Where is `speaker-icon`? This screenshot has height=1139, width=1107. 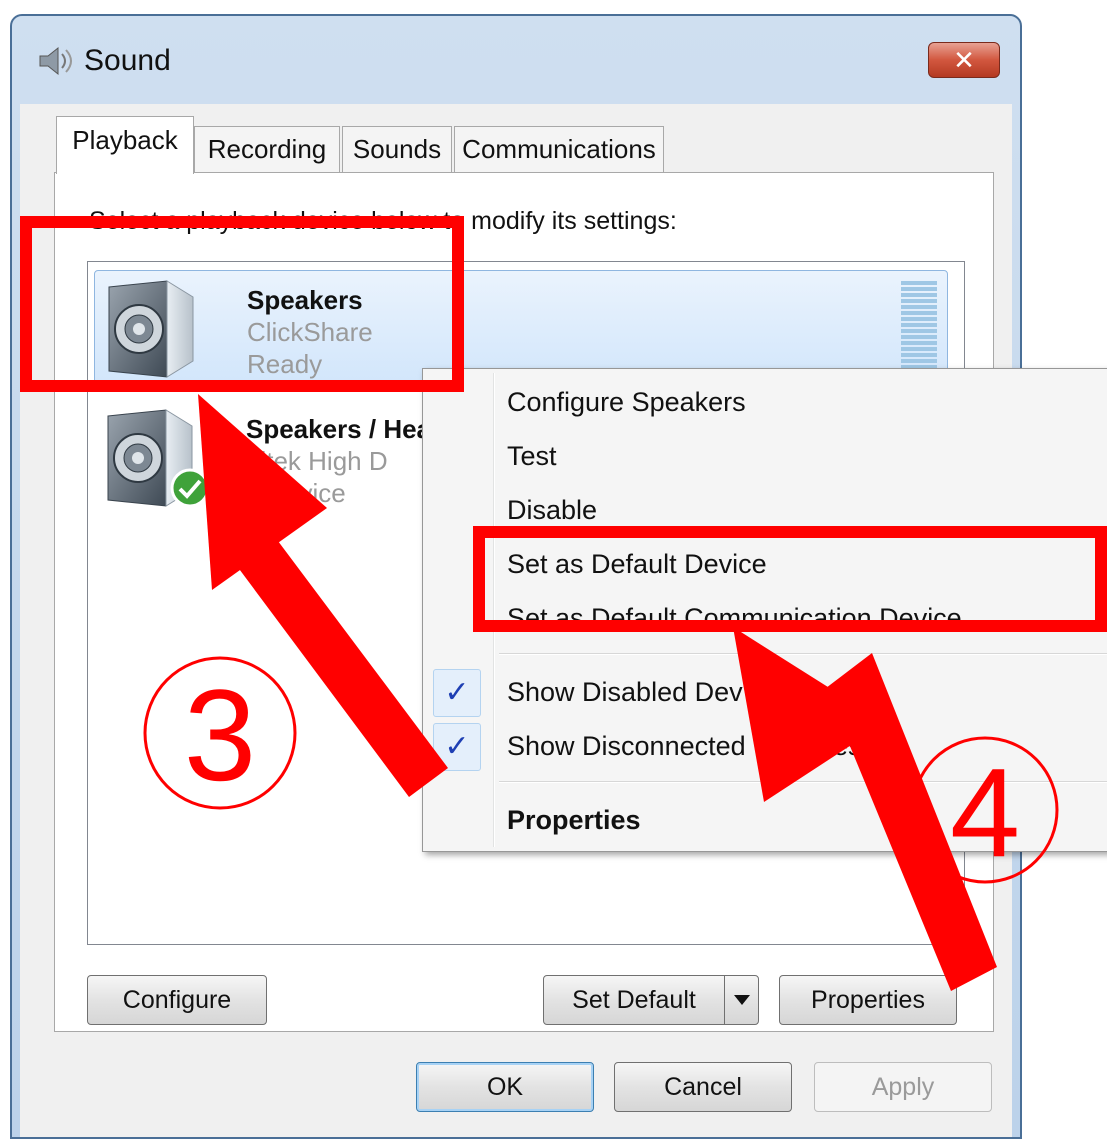
speaker-icon is located at coordinates (151, 329).